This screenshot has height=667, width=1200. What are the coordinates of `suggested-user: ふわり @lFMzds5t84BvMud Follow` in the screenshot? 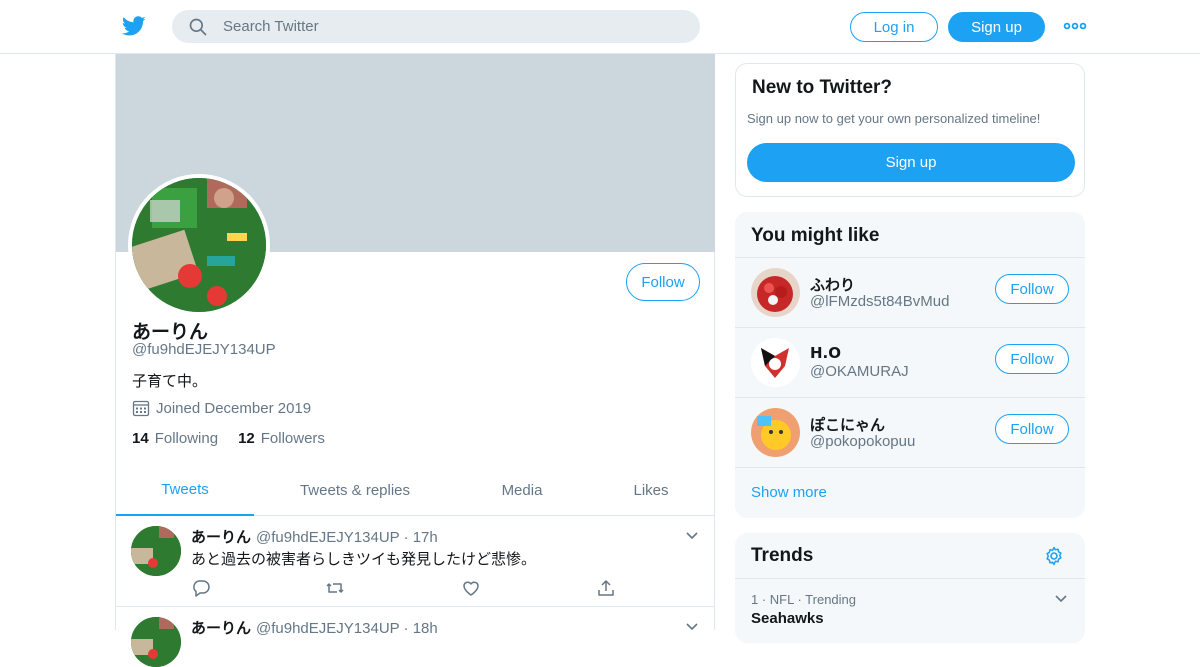 It's located at (910, 292).